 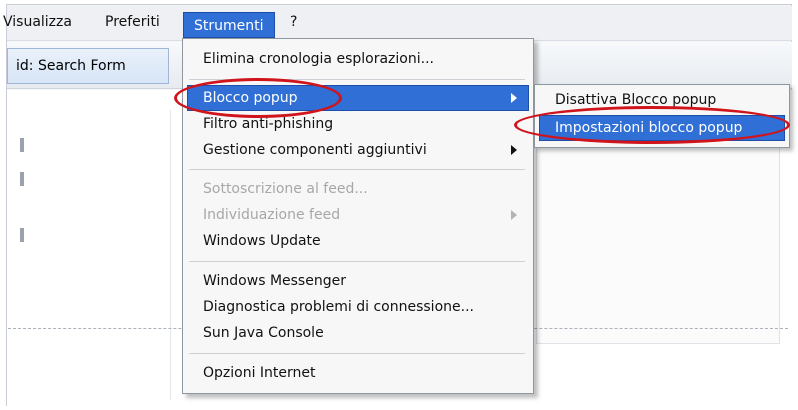 I want to click on menu-help: ?, so click(x=293, y=22).